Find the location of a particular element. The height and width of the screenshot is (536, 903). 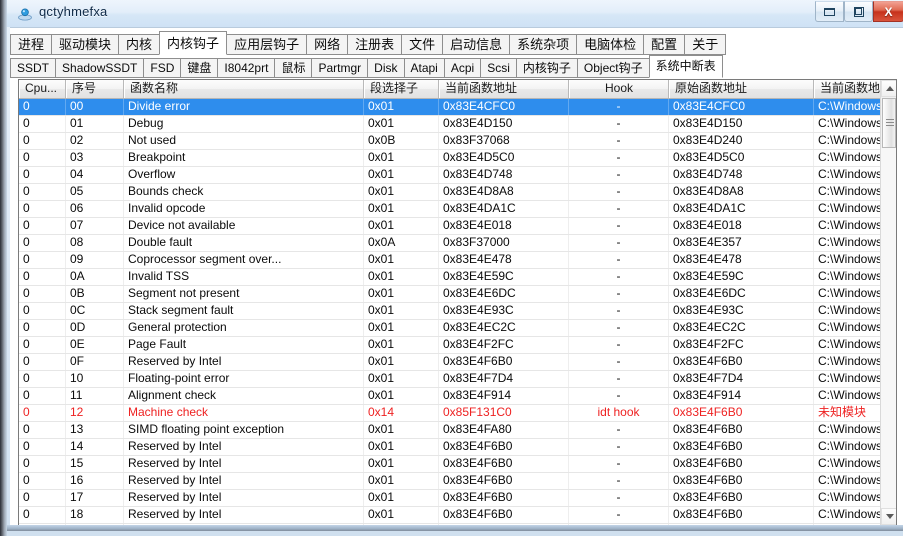

column-header-3: 段选择子 is located at coordinates (401, 89).